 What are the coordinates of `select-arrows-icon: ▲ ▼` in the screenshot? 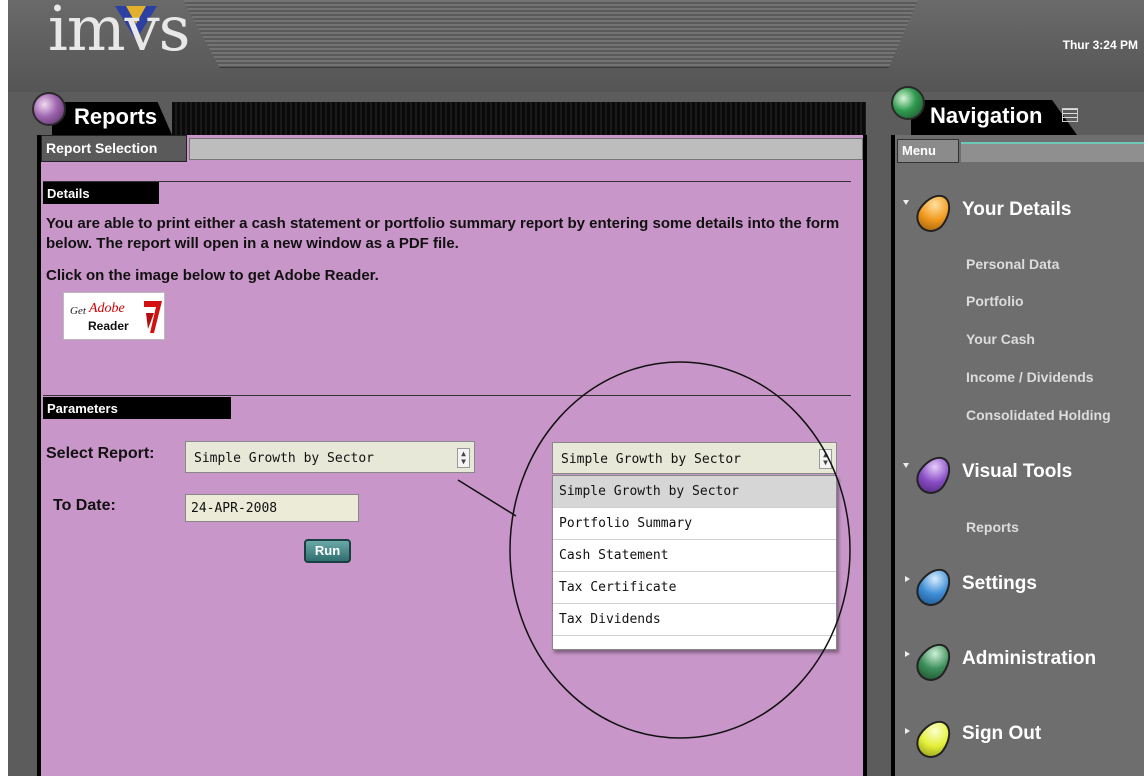 It's located at (463, 458).